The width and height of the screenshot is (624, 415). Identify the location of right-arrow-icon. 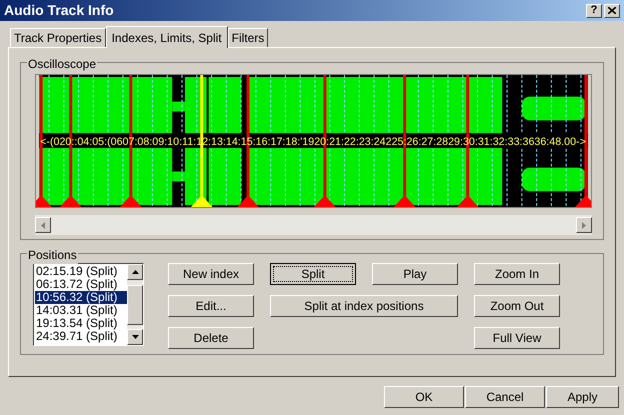
(584, 225).